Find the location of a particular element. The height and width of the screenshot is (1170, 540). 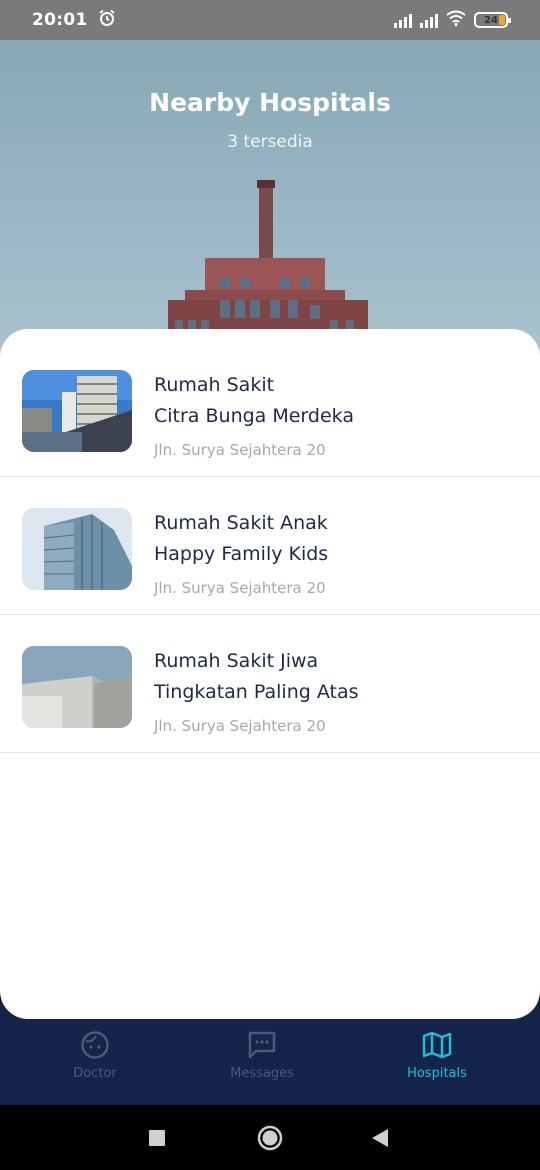

system-nav-bar is located at coordinates (270, 1137).